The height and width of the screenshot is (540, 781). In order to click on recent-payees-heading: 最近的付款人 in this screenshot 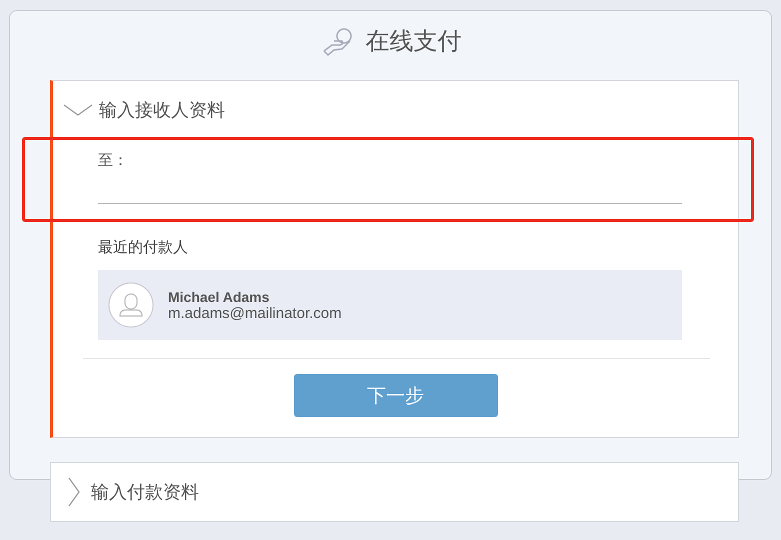, I will do `click(143, 247)`.